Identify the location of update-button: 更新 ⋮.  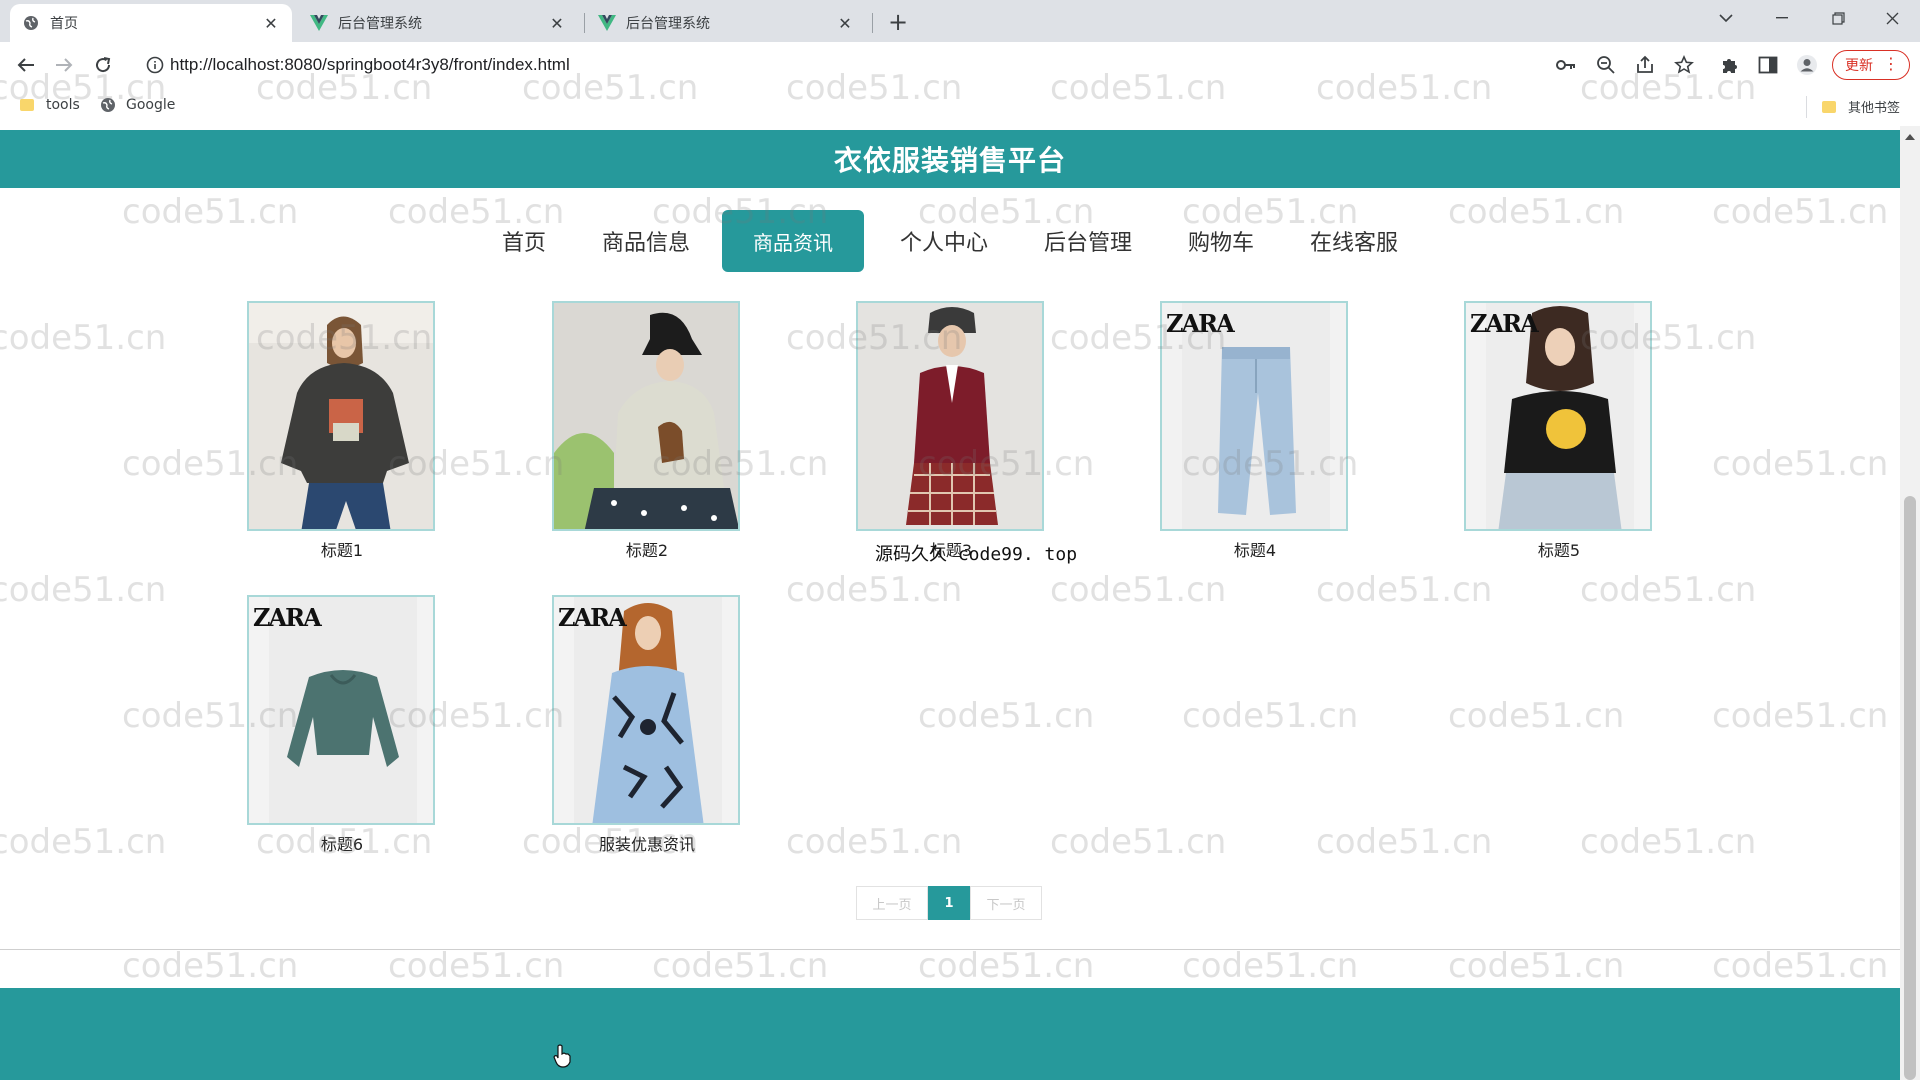
(1871, 65).